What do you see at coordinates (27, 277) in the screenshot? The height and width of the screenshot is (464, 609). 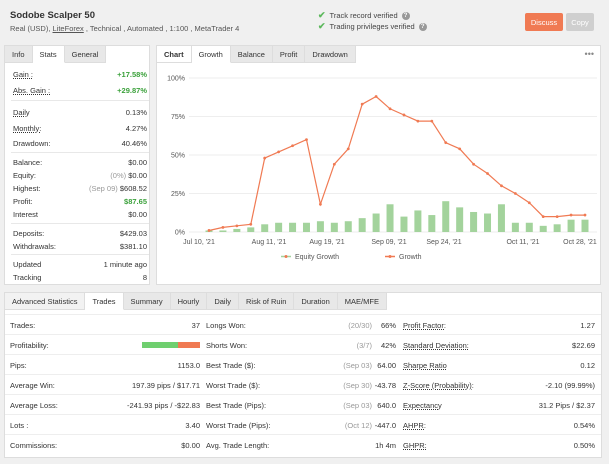 I see `tracking-label: Tracking` at bounding box center [27, 277].